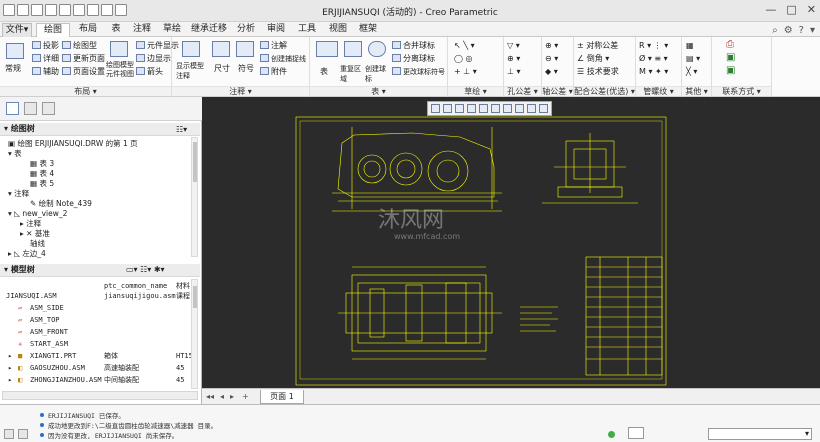 This screenshot has width=820, height=442. Describe the element at coordinates (153, 59) in the screenshot. I see `edge-display-button: 边显示` at that location.